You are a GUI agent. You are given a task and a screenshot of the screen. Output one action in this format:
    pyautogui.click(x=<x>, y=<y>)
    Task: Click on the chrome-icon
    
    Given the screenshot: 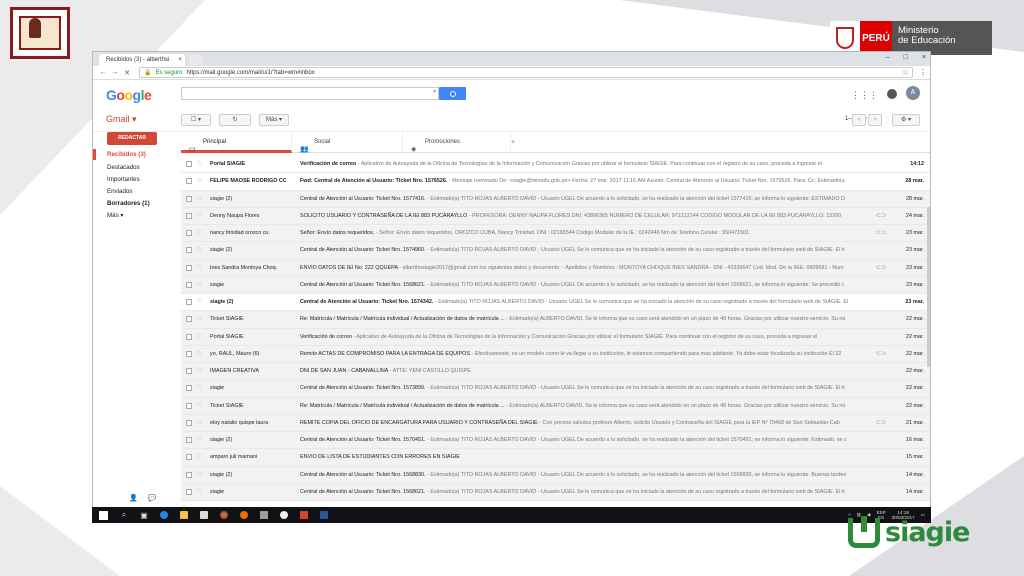 What is the action you would take?
    pyautogui.click(x=224, y=515)
    